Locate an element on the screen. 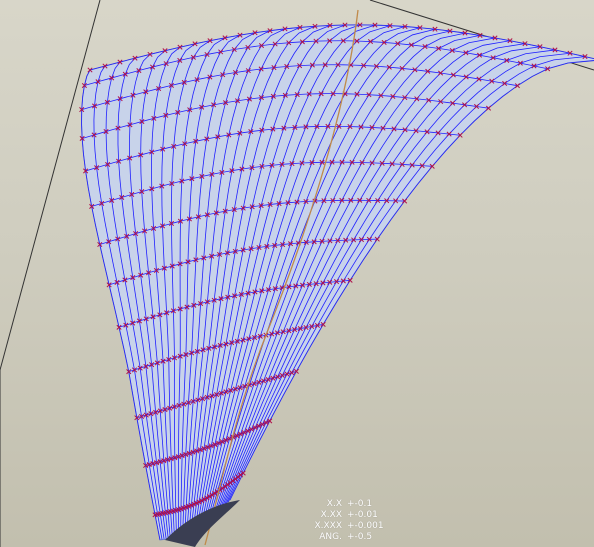  tolerance-format: X.X is located at coordinates (334, 504).